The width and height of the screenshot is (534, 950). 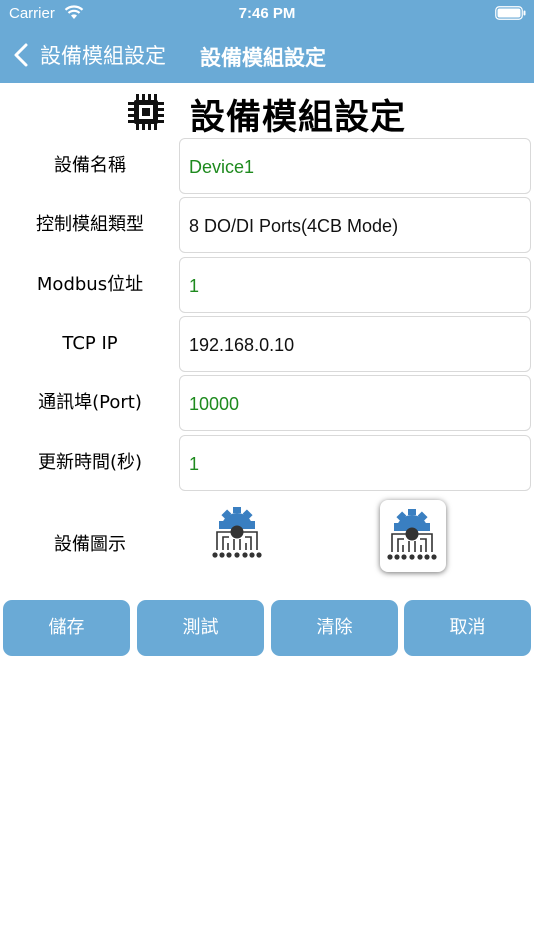 I want to click on modbus-address-field: 1, so click(x=355, y=285).